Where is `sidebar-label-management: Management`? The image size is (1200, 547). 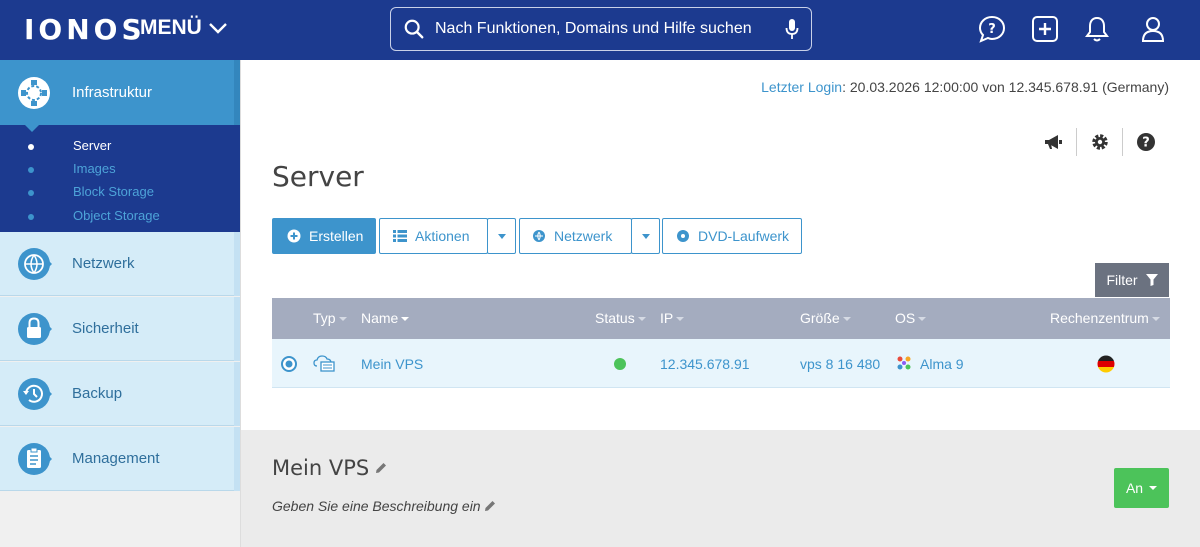
sidebar-label-management: Management is located at coordinates (116, 458).